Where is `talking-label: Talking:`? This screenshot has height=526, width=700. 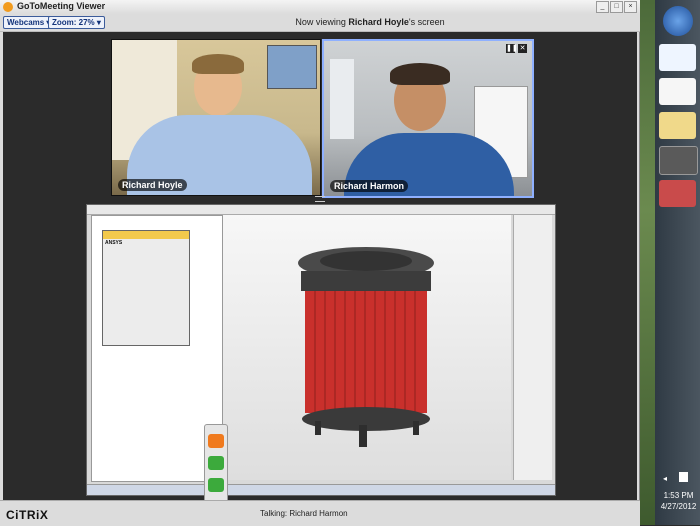
talking-label: Talking: is located at coordinates (274, 513).